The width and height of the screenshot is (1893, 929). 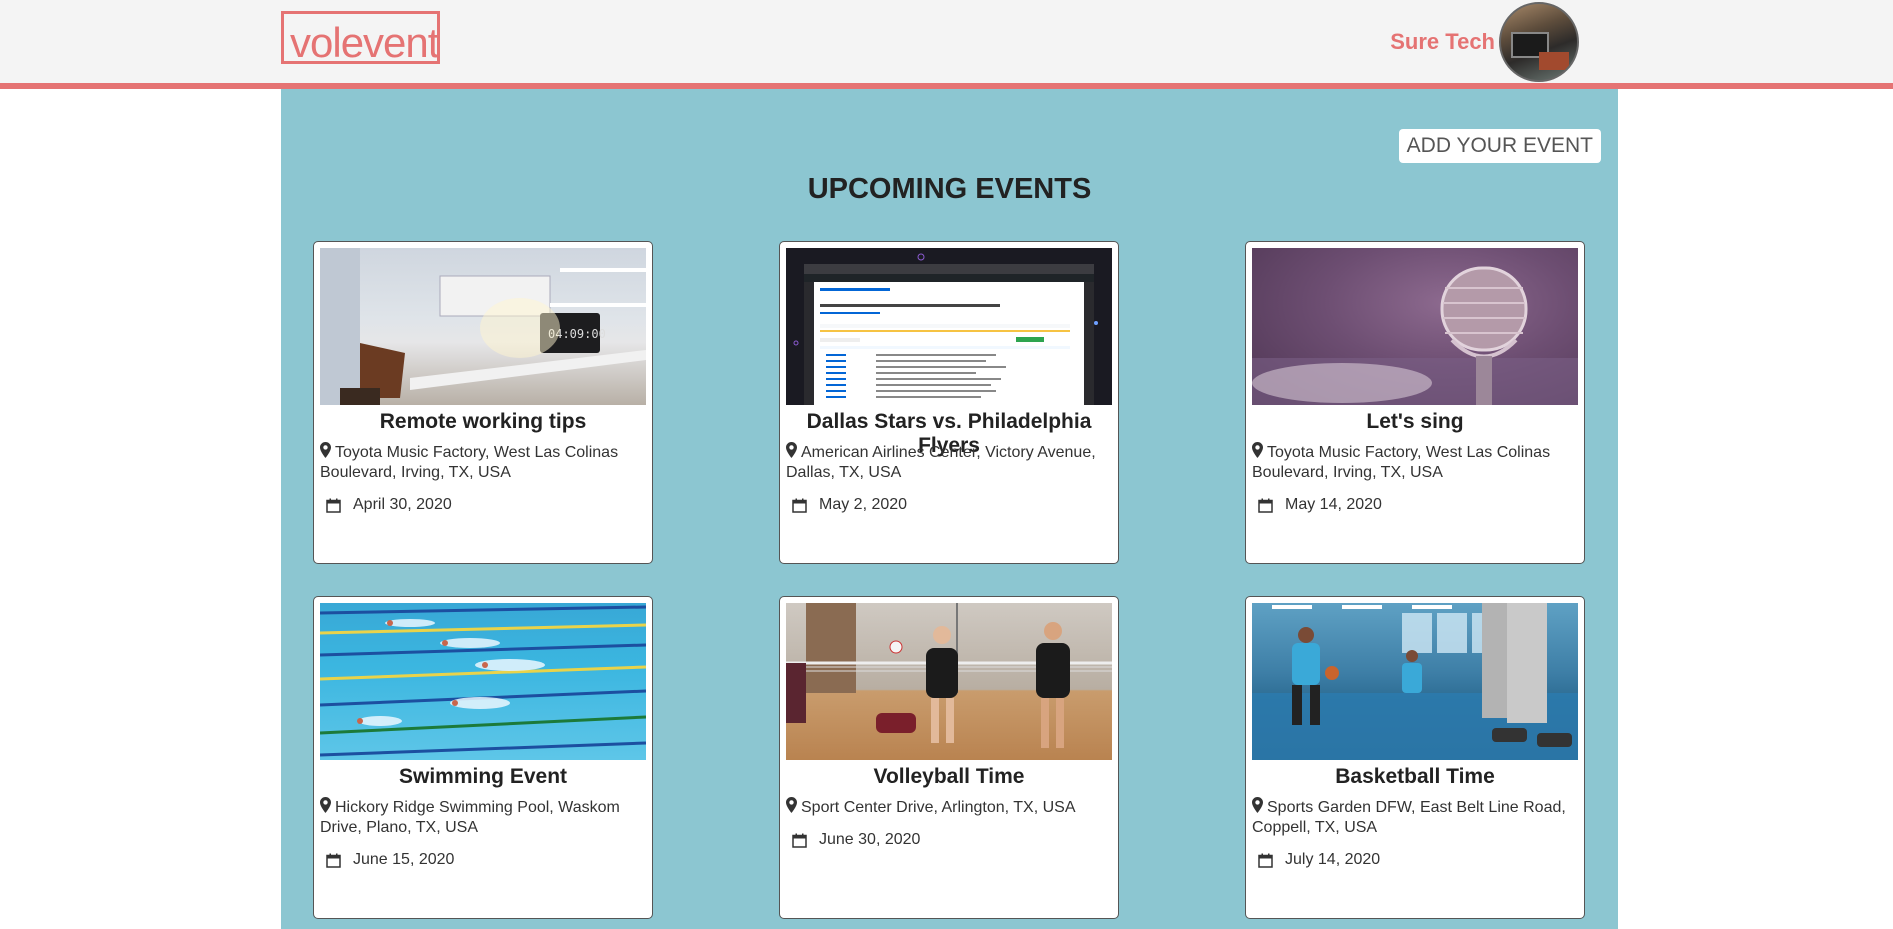 I want to click on event-date: May 14, 2020, so click(x=1320, y=505).